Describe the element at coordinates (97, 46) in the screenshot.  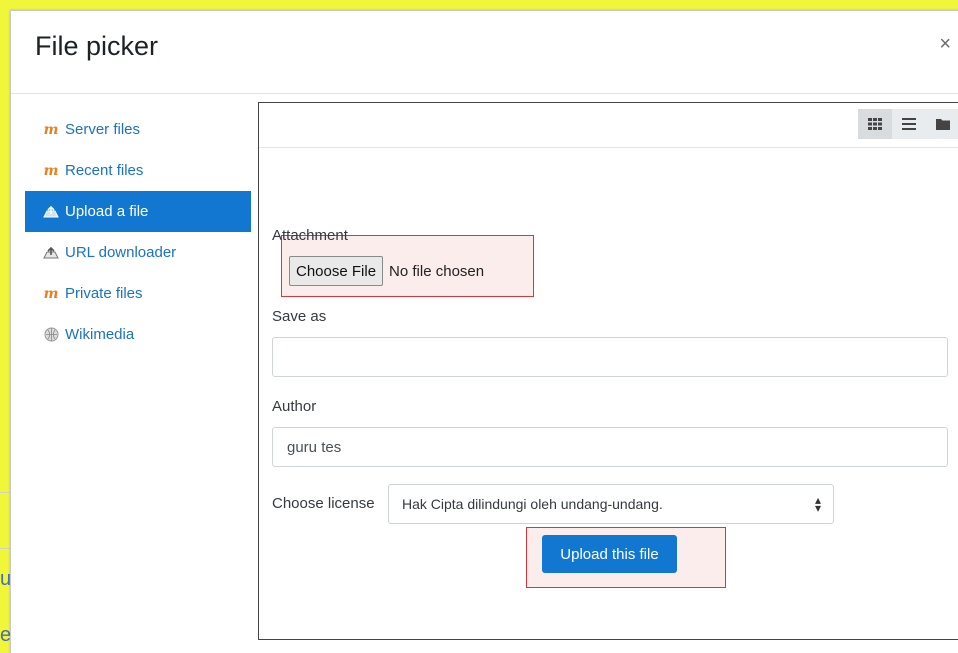
I see `dialog-title: File picker` at that location.